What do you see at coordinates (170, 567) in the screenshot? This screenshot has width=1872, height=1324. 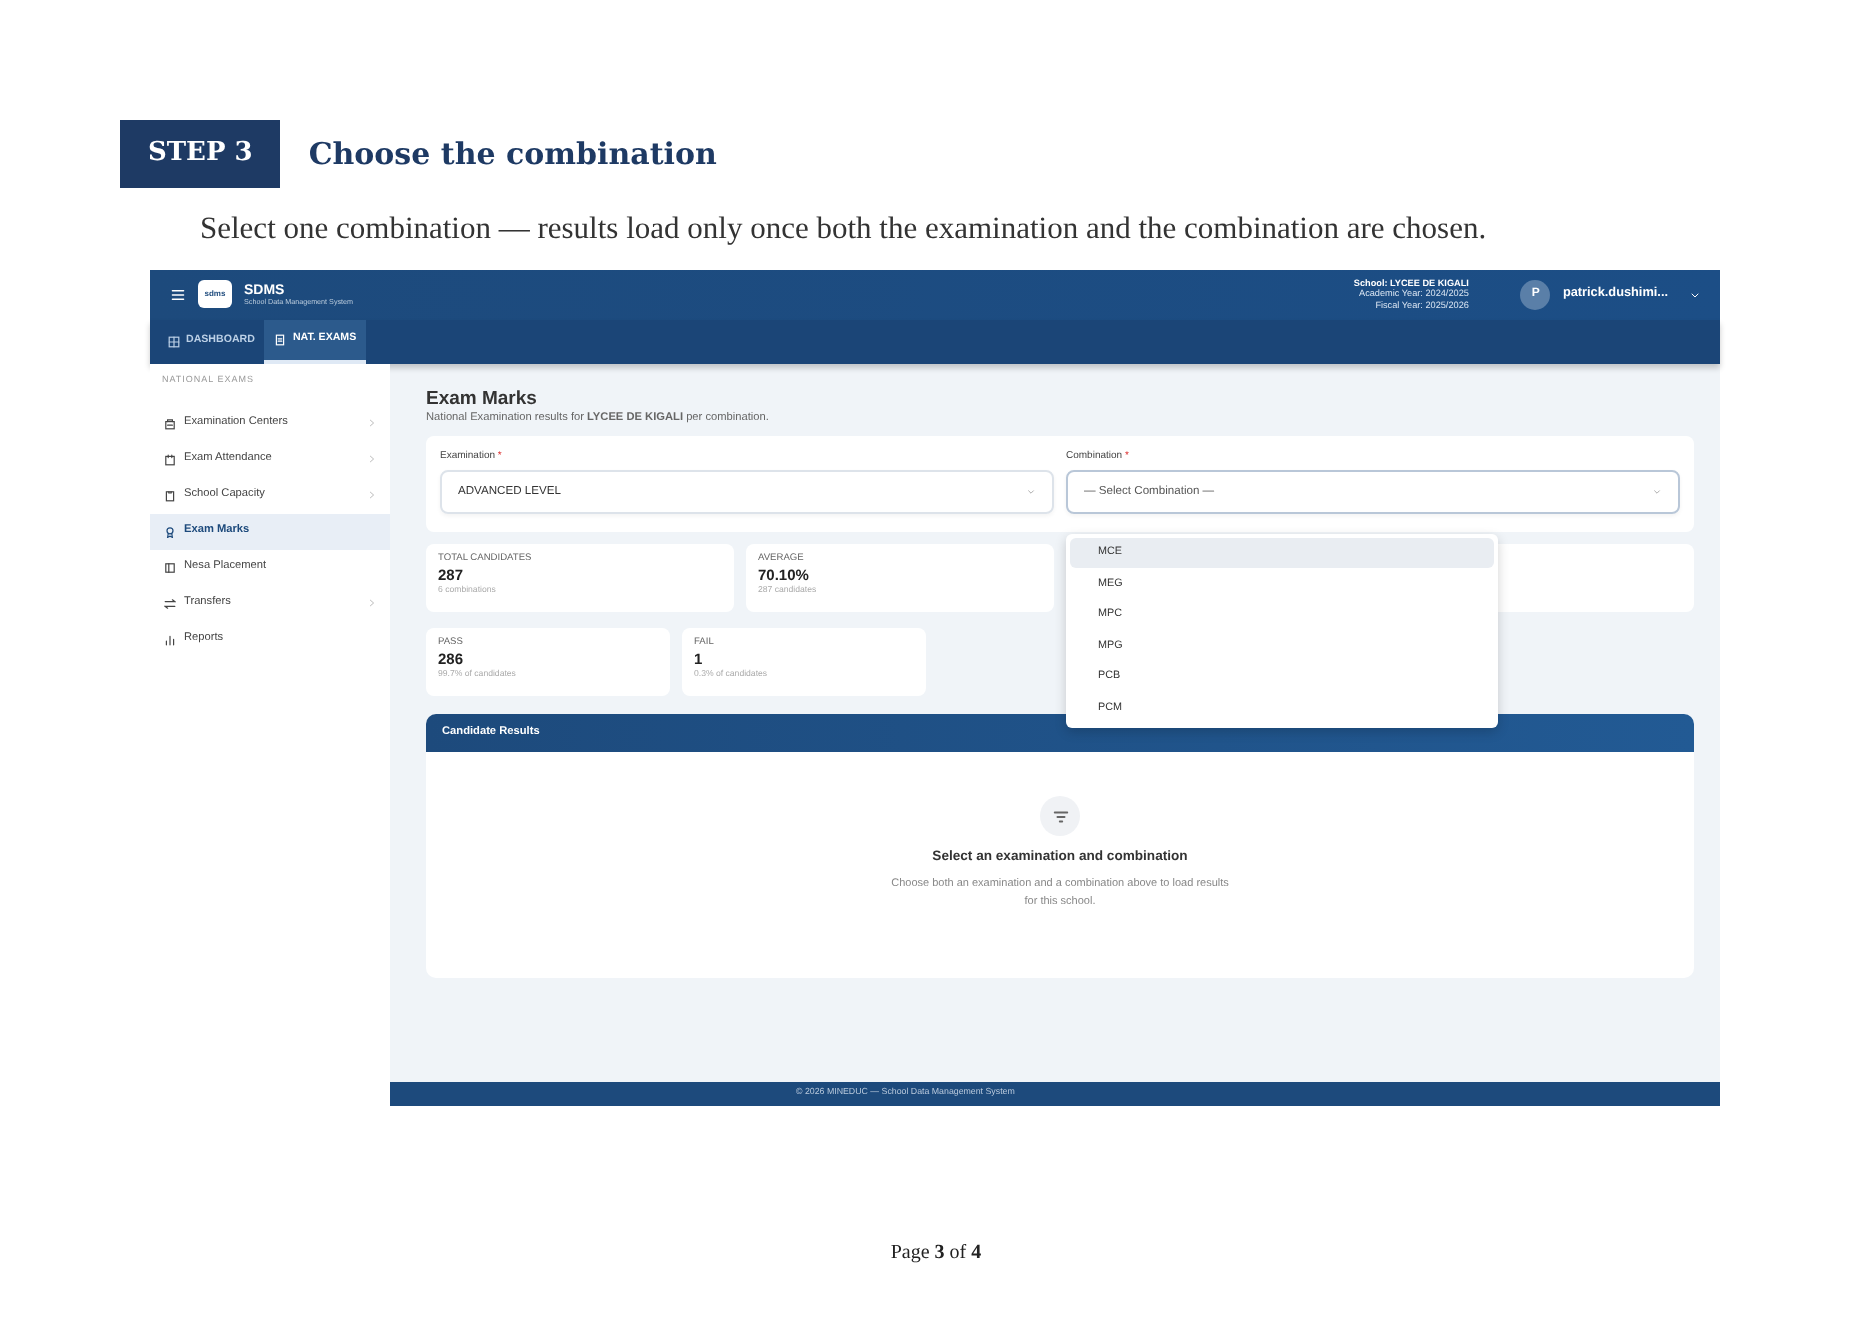 I see `book-icon` at bounding box center [170, 567].